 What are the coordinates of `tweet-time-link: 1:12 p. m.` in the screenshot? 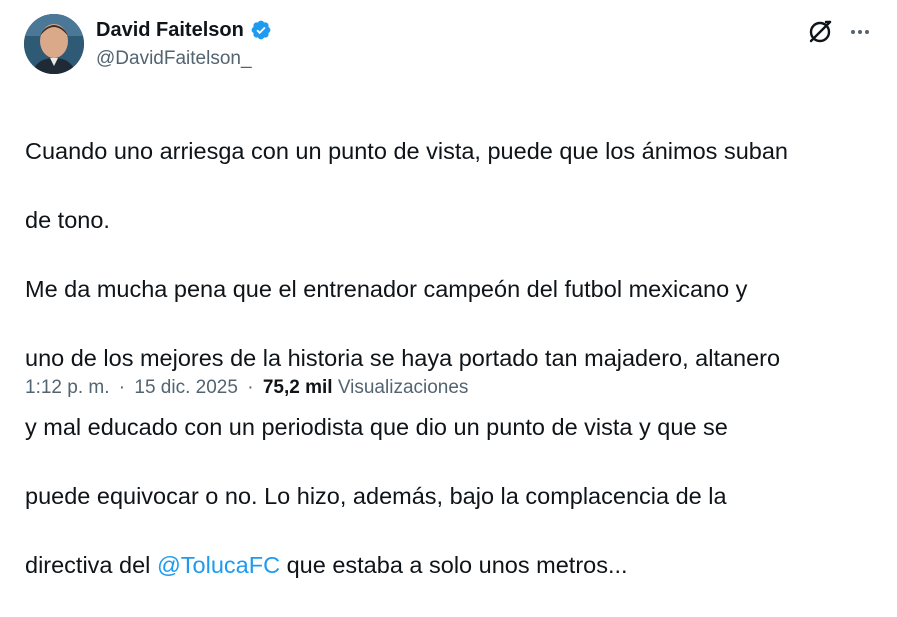 It's located at (67, 387).